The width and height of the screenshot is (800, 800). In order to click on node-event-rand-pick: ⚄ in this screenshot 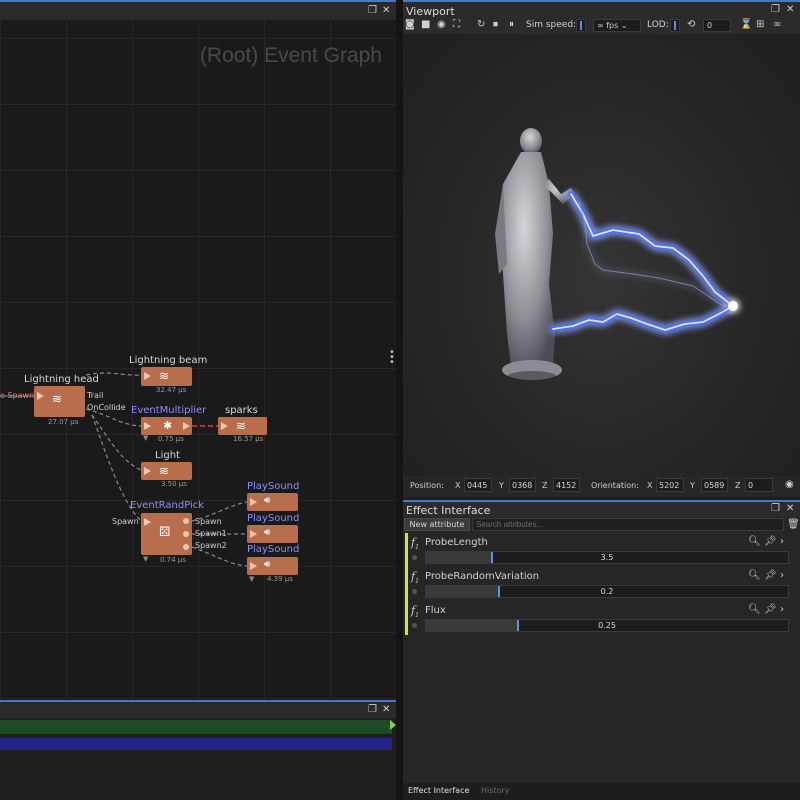, I will do `click(166, 534)`.